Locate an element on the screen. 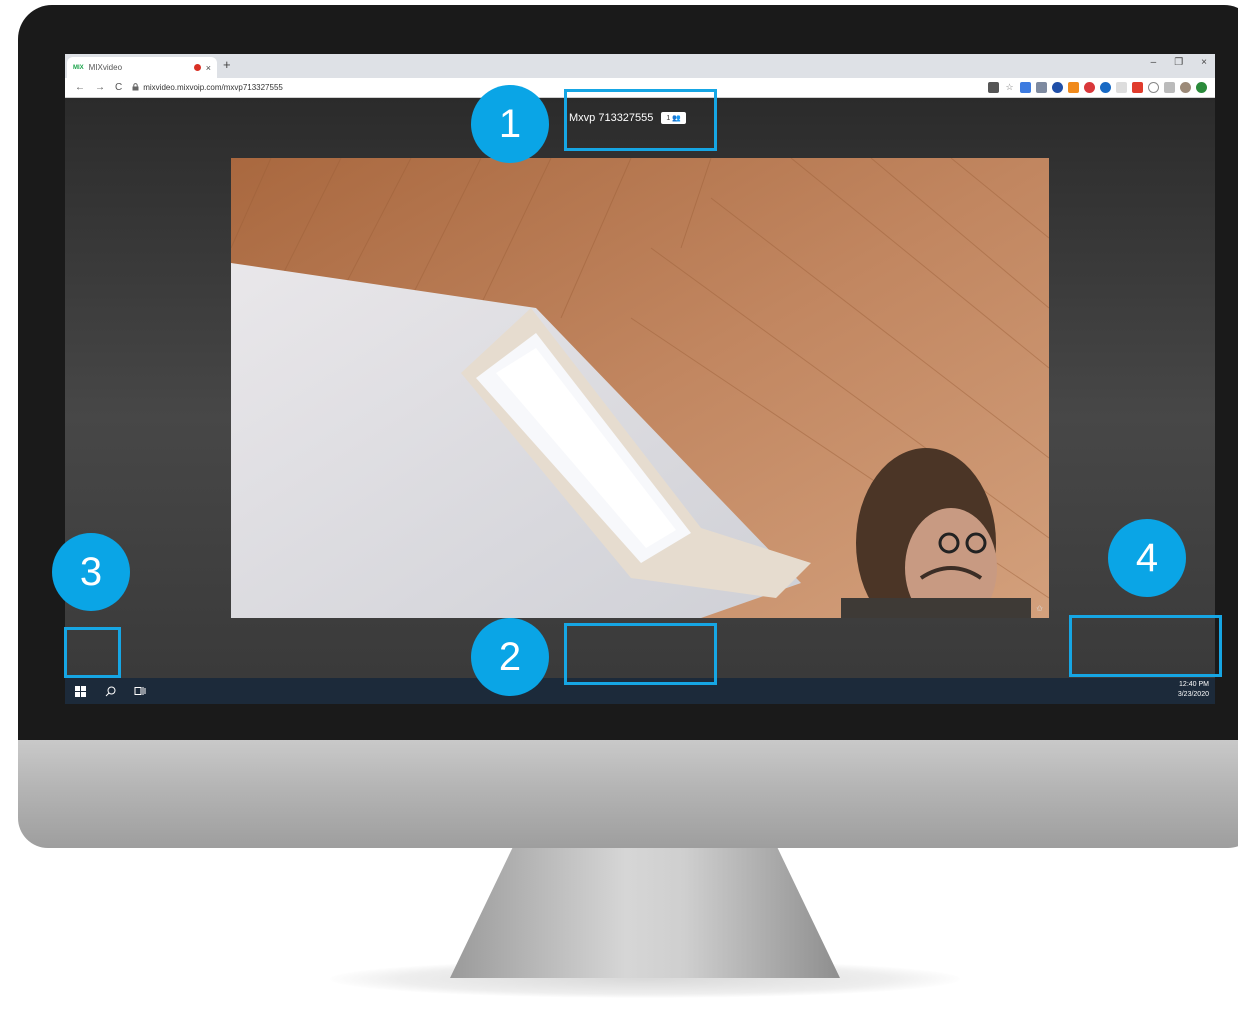 Image resolution: width=1238 pixels, height=1009 pixels. close-window-button: × is located at coordinates (1204, 62).